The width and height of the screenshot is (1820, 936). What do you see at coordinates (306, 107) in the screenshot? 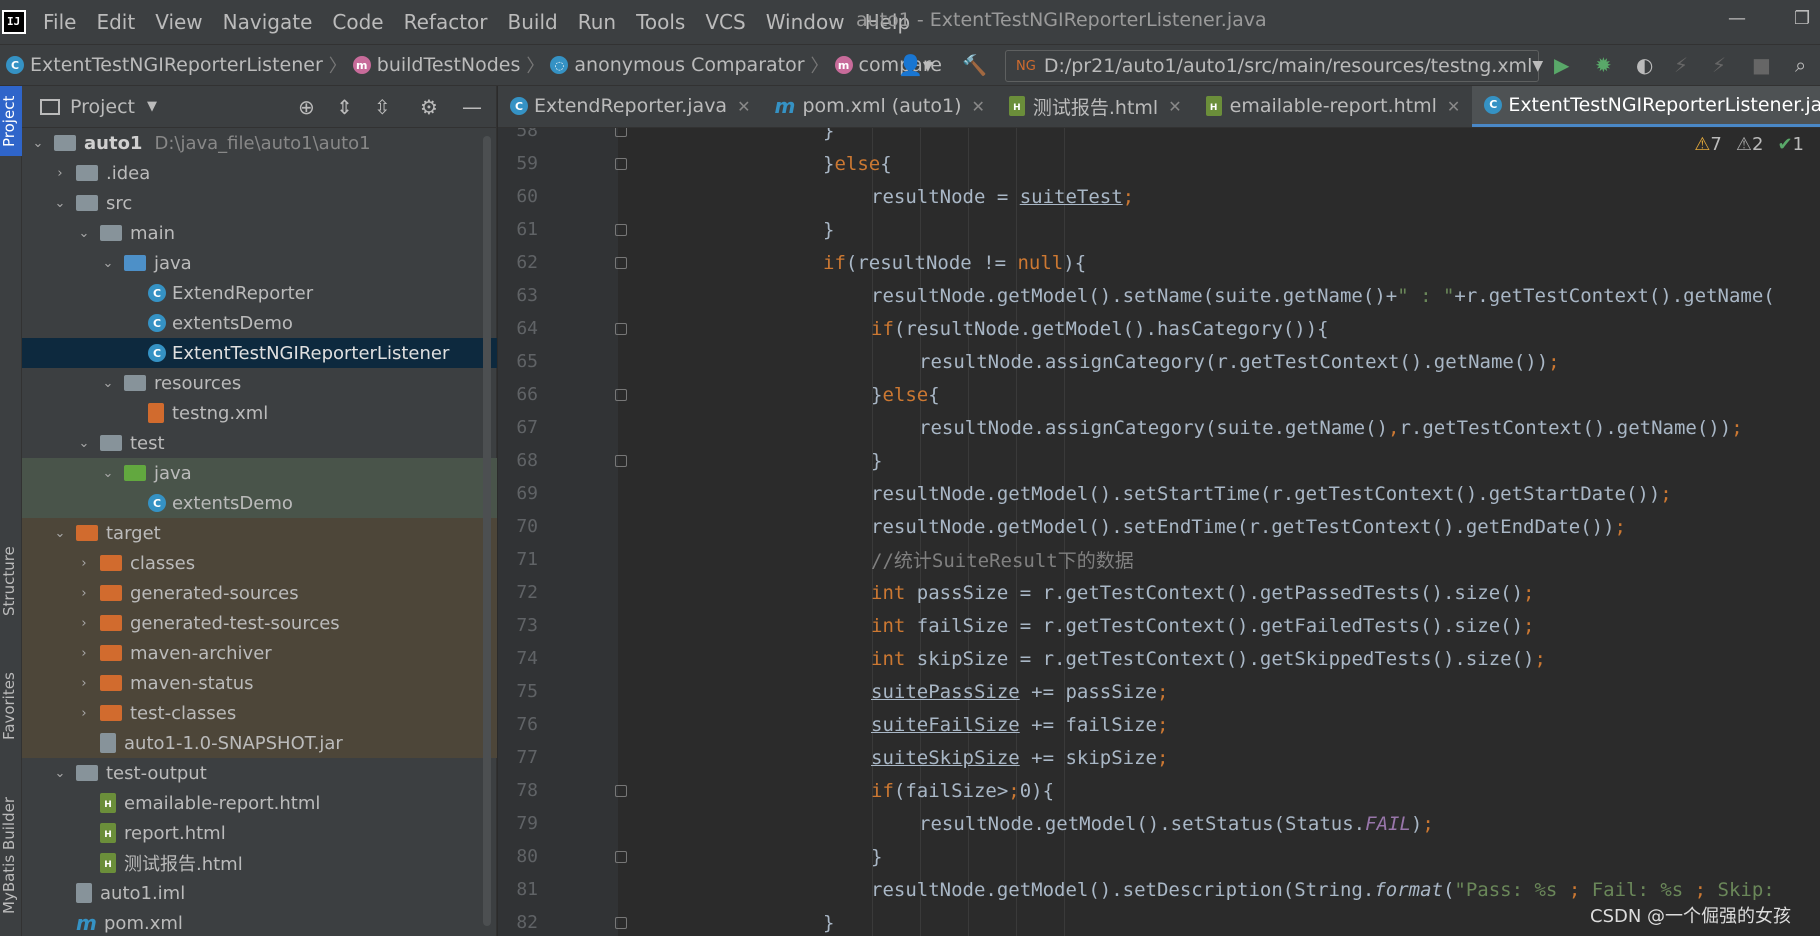
I see `locate-icon: ⊕` at bounding box center [306, 107].